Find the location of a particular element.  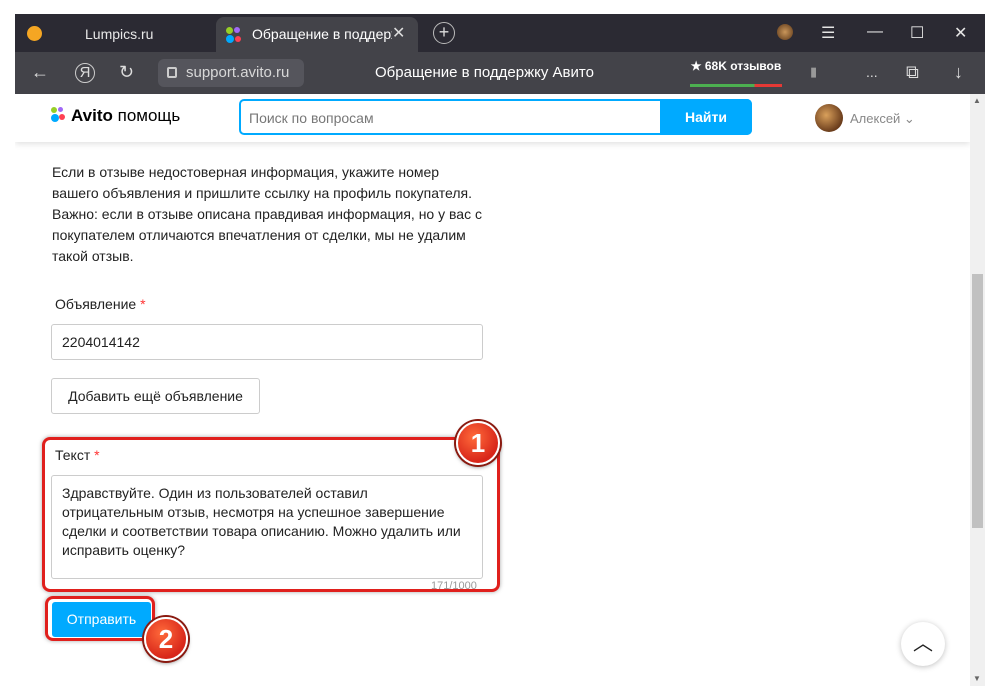

yandex-icon: Я is located at coordinates (85, 73).